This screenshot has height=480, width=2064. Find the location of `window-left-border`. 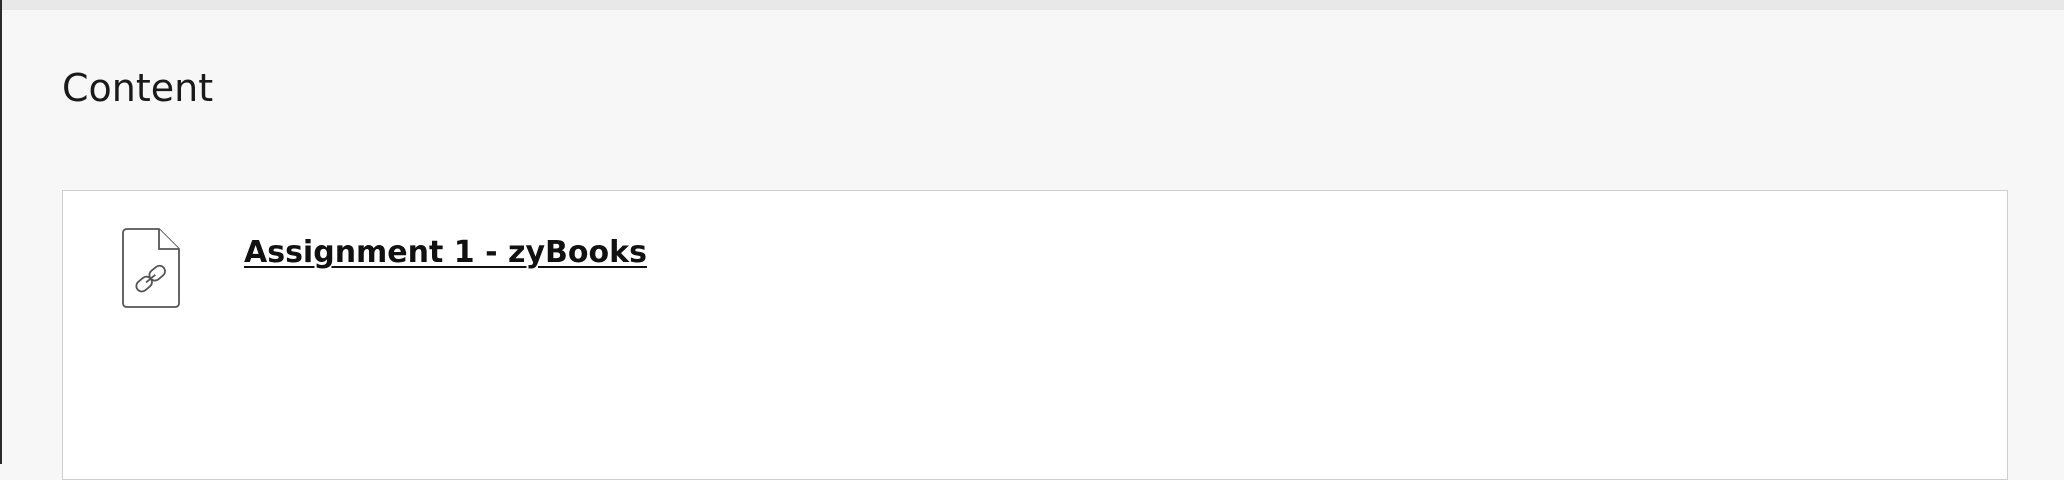

window-left-border is located at coordinates (1, 232).